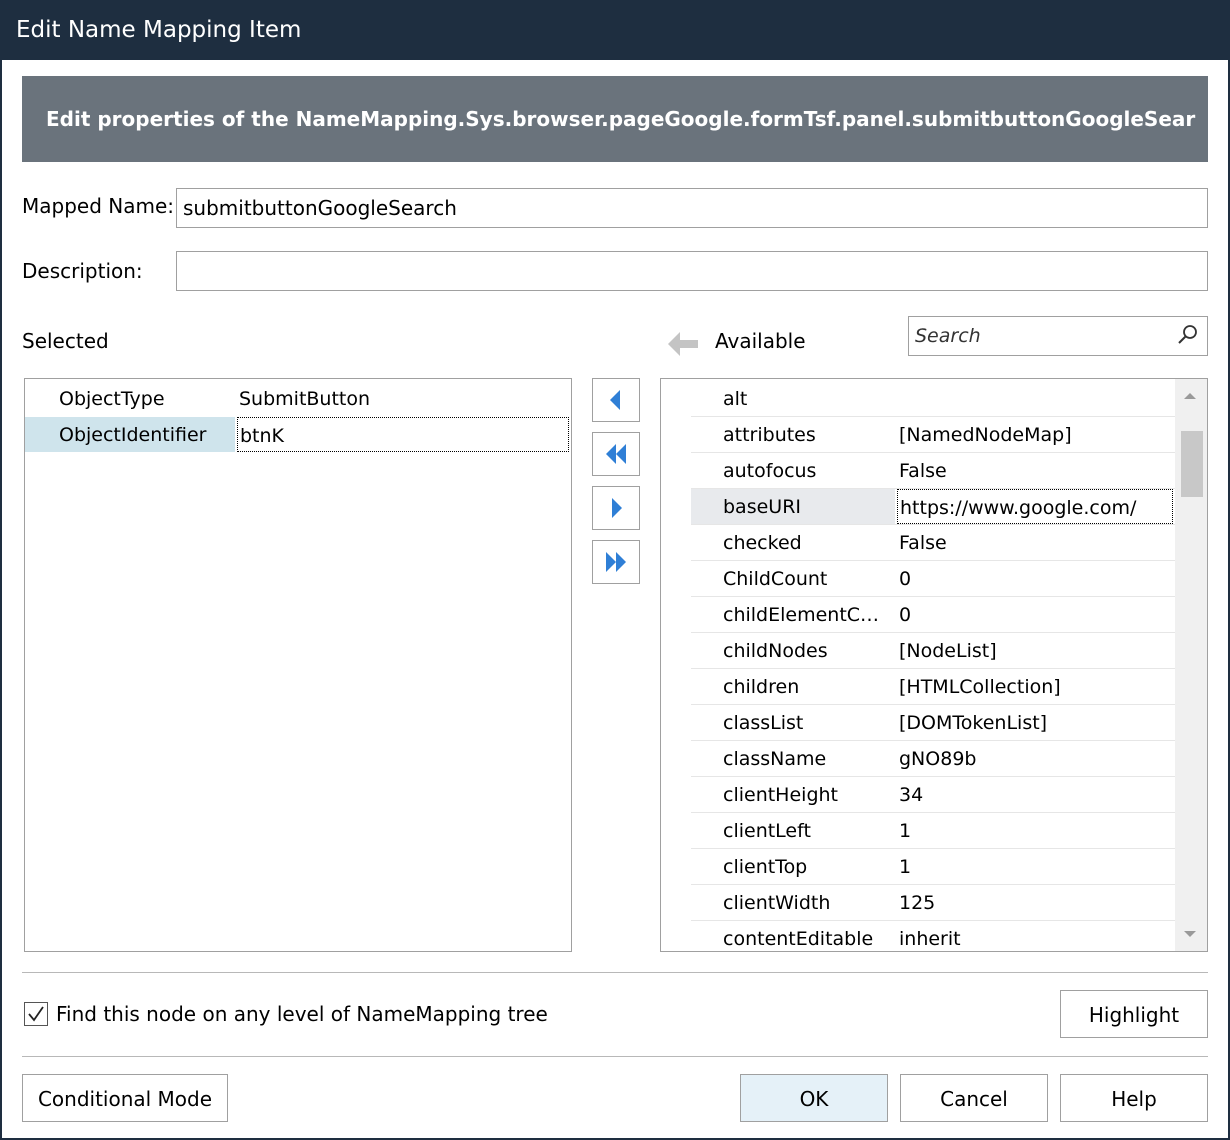 The image size is (1230, 1140). I want to click on available-label: Available, so click(760, 341).